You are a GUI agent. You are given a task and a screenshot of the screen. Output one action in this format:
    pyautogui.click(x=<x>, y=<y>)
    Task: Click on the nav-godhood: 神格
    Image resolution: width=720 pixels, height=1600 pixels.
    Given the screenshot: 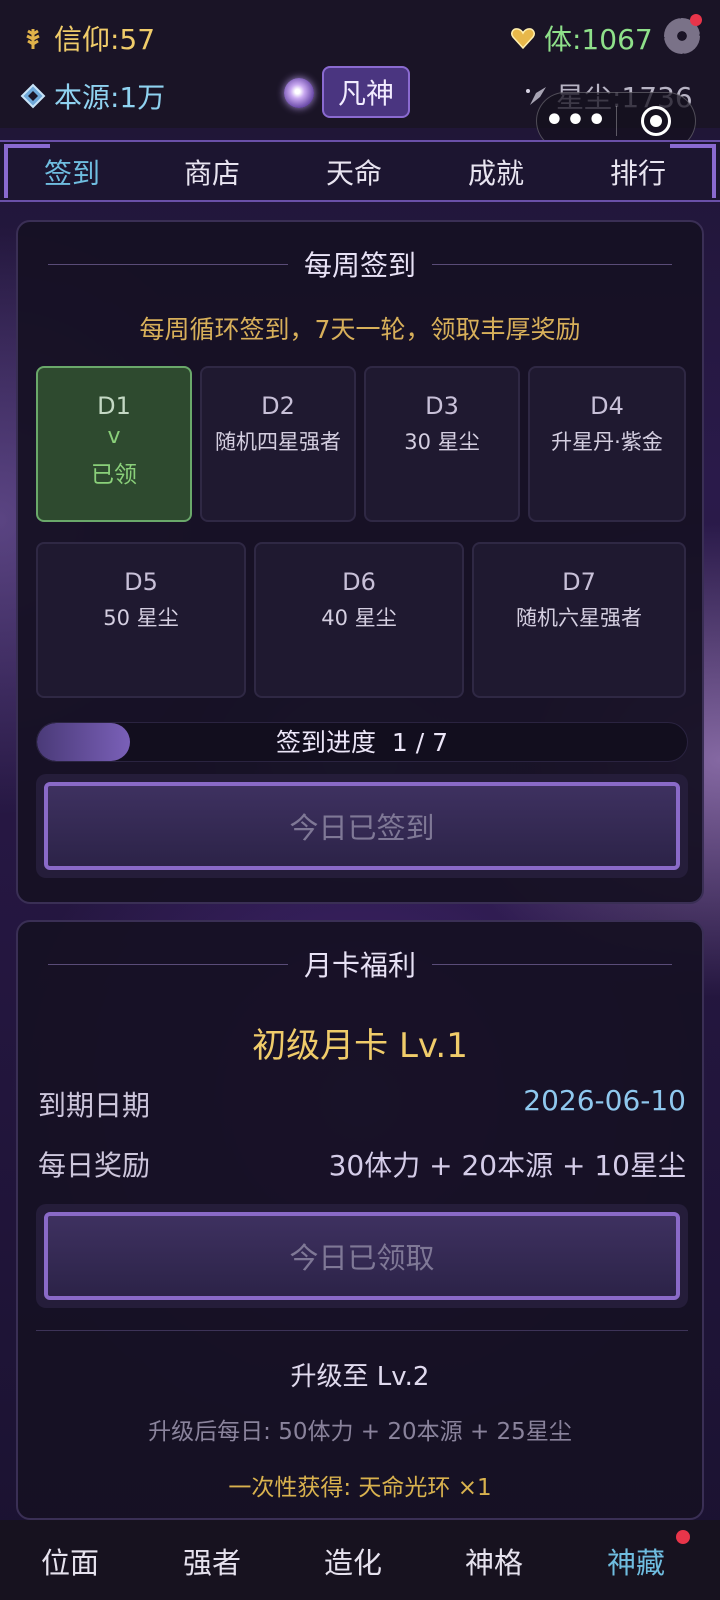 What is the action you would take?
    pyautogui.click(x=494, y=1561)
    